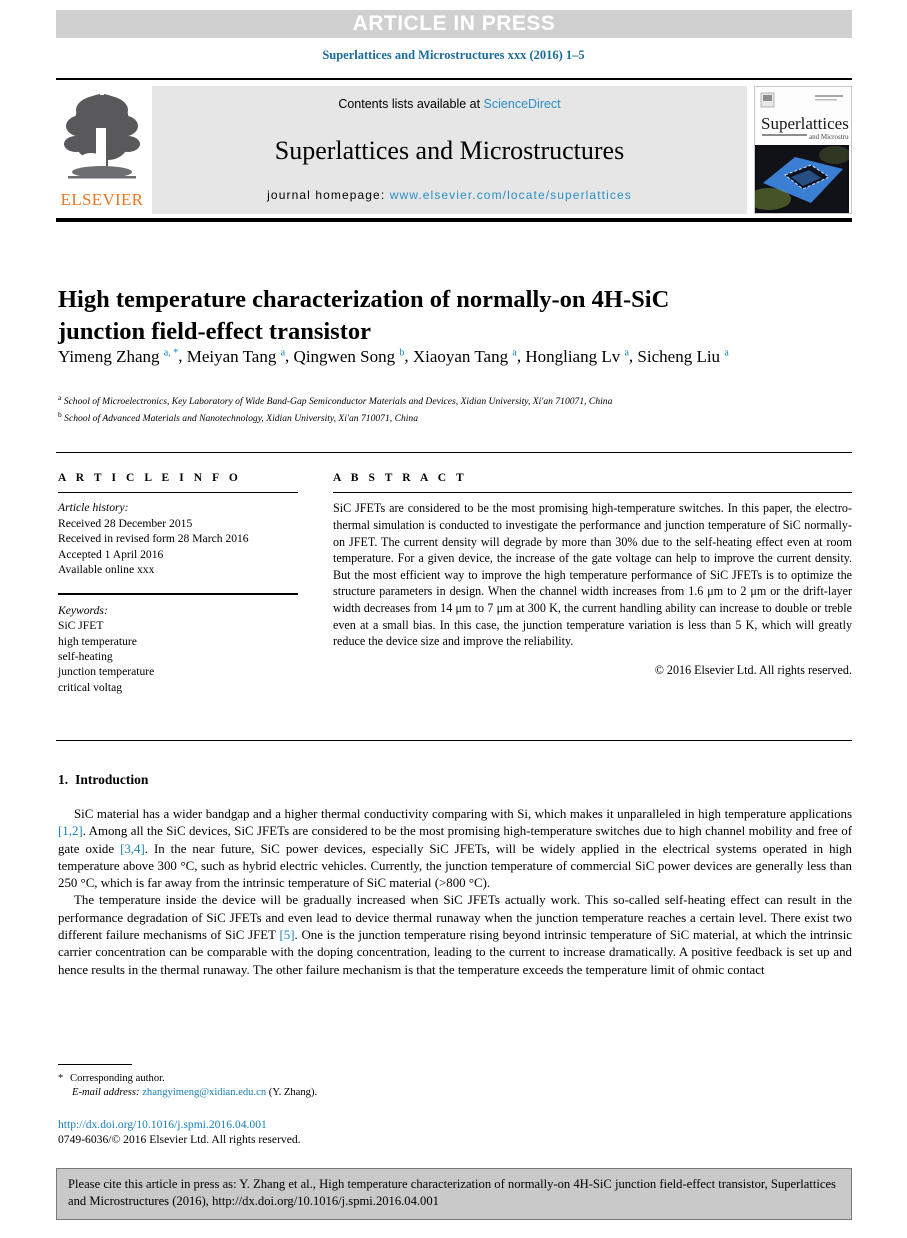 The width and height of the screenshot is (907, 1238). What do you see at coordinates (171, 352) in the screenshot?
I see `author-affiliation-mark: a, *` at bounding box center [171, 352].